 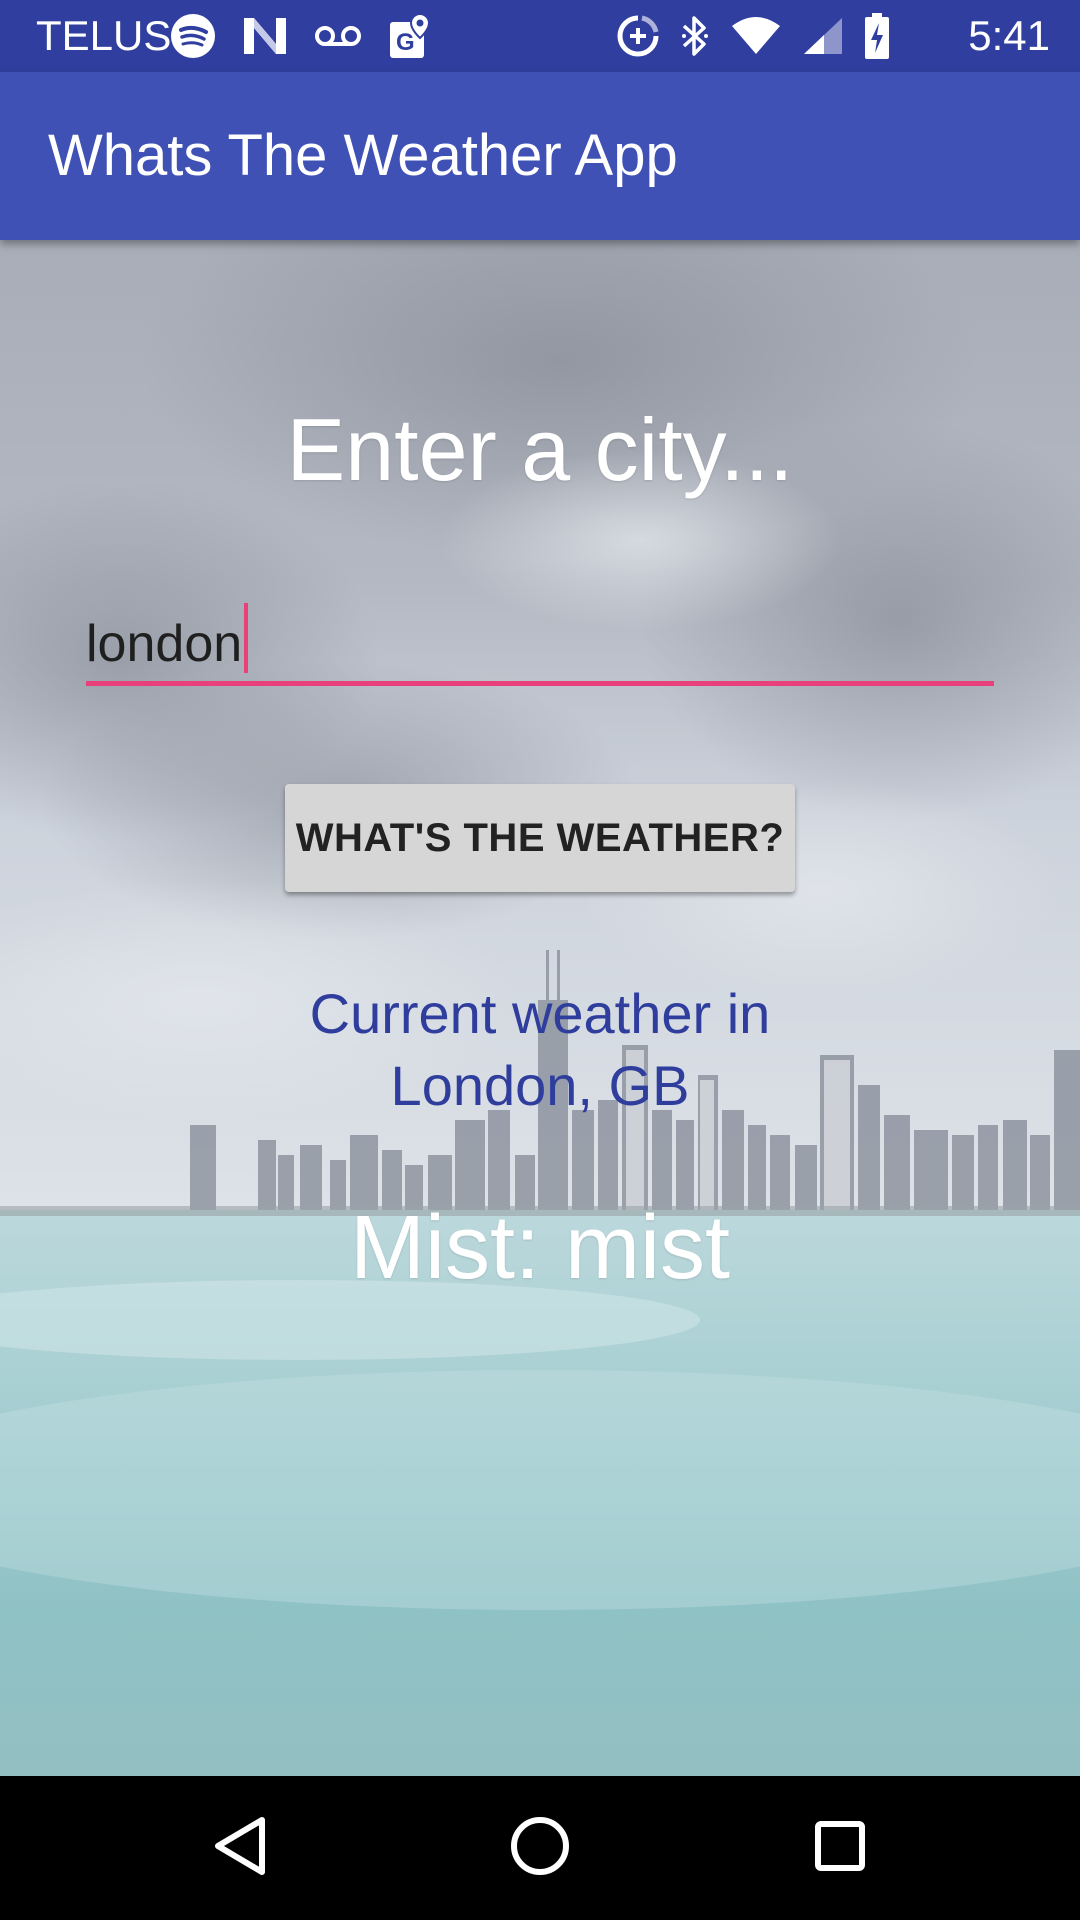 What do you see at coordinates (540, 838) in the screenshot?
I see `whats-the-weather-button: WHAT'S THE WEATHER?` at bounding box center [540, 838].